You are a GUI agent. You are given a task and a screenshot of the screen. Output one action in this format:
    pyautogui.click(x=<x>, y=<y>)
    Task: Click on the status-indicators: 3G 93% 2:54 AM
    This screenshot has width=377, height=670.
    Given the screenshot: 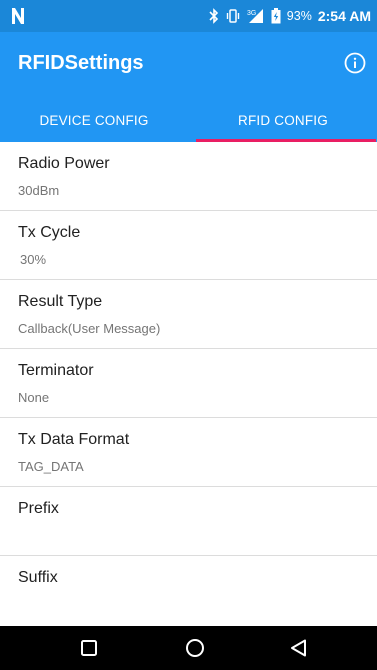 What is the action you would take?
    pyautogui.click(x=290, y=16)
    